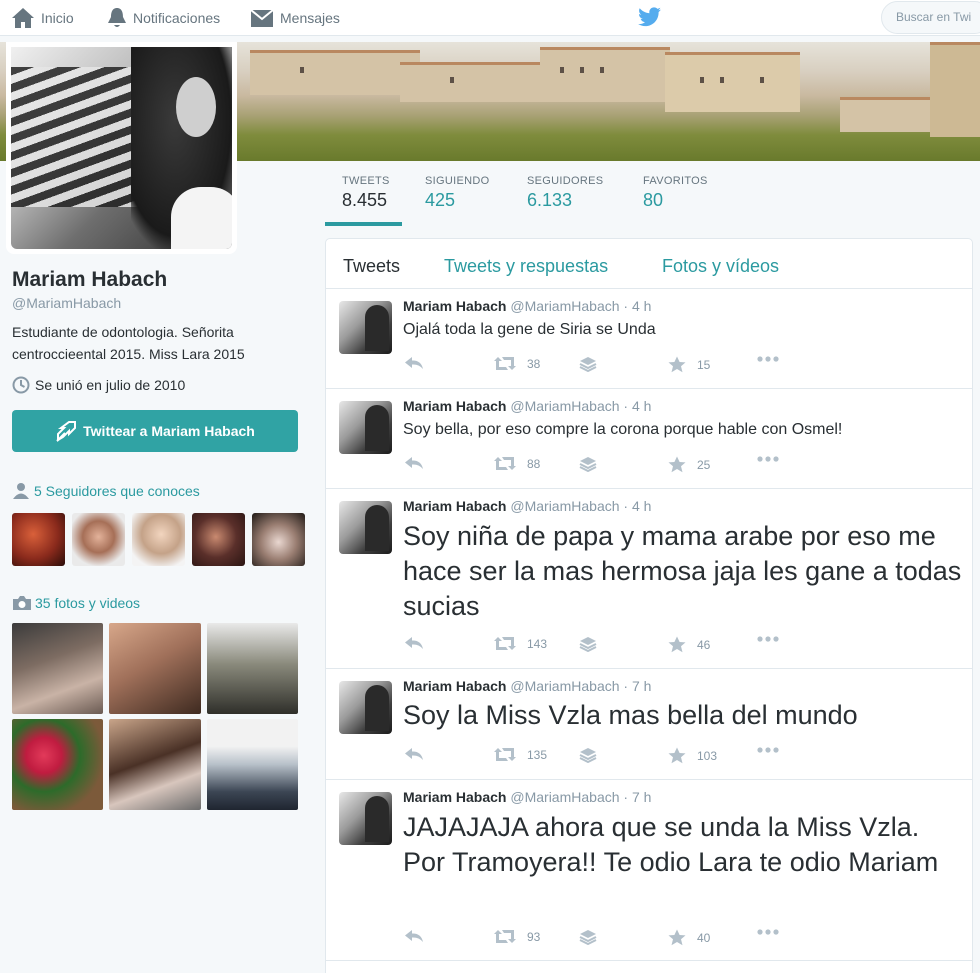 Image resolution: width=980 pixels, height=973 pixels. What do you see at coordinates (720, 266) in the screenshot?
I see `tab-photos-videos: Fotos y vídeos` at bounding box center [720, 266].